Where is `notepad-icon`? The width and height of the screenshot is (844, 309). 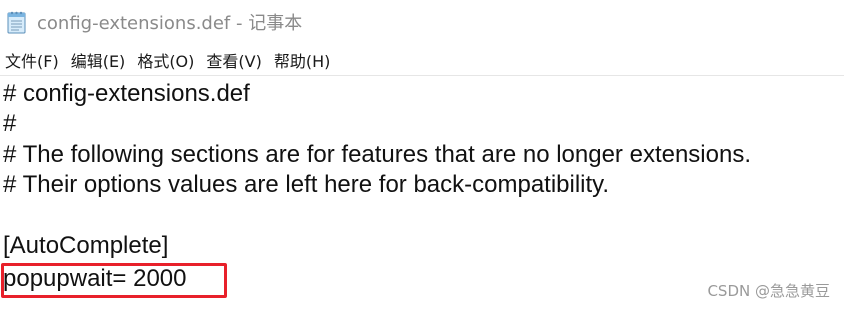 notepad-icon is located at coordinates (17, 22).